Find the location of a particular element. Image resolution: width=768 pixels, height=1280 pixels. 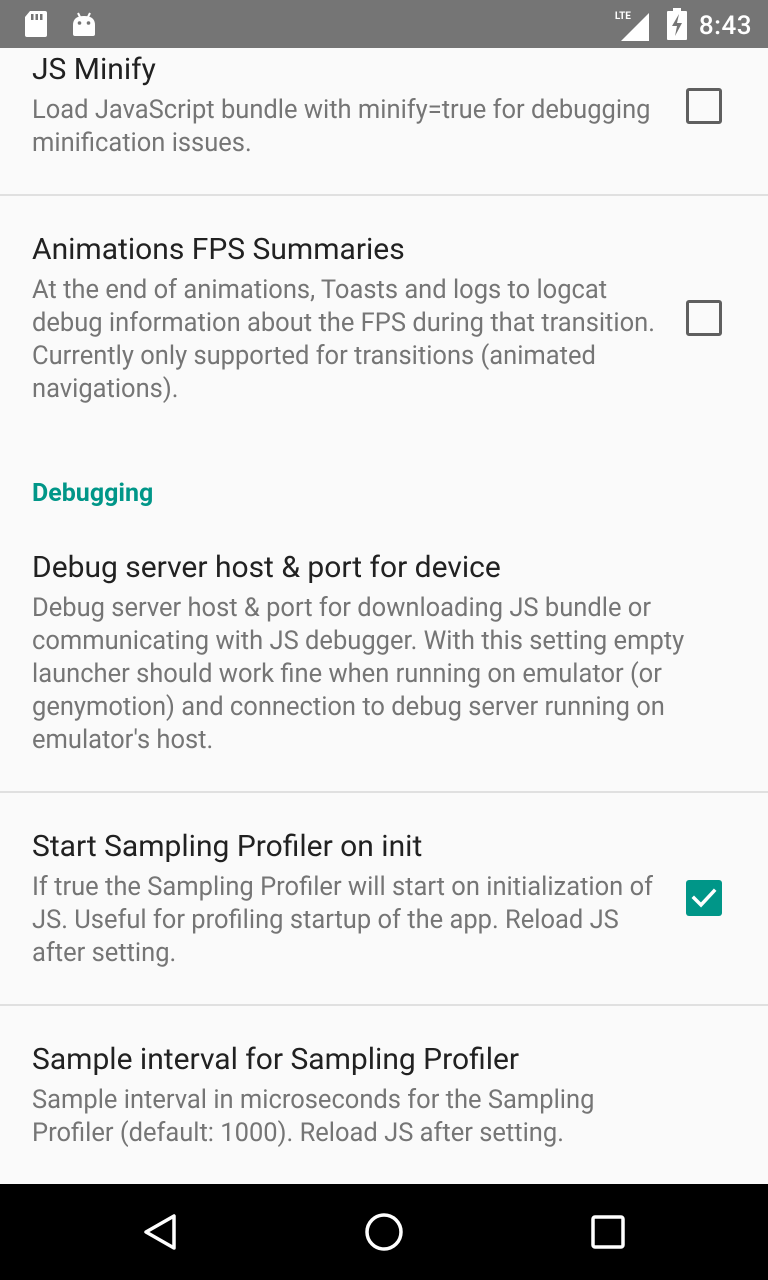

recents-icon is located at coordinates (608, 1232).